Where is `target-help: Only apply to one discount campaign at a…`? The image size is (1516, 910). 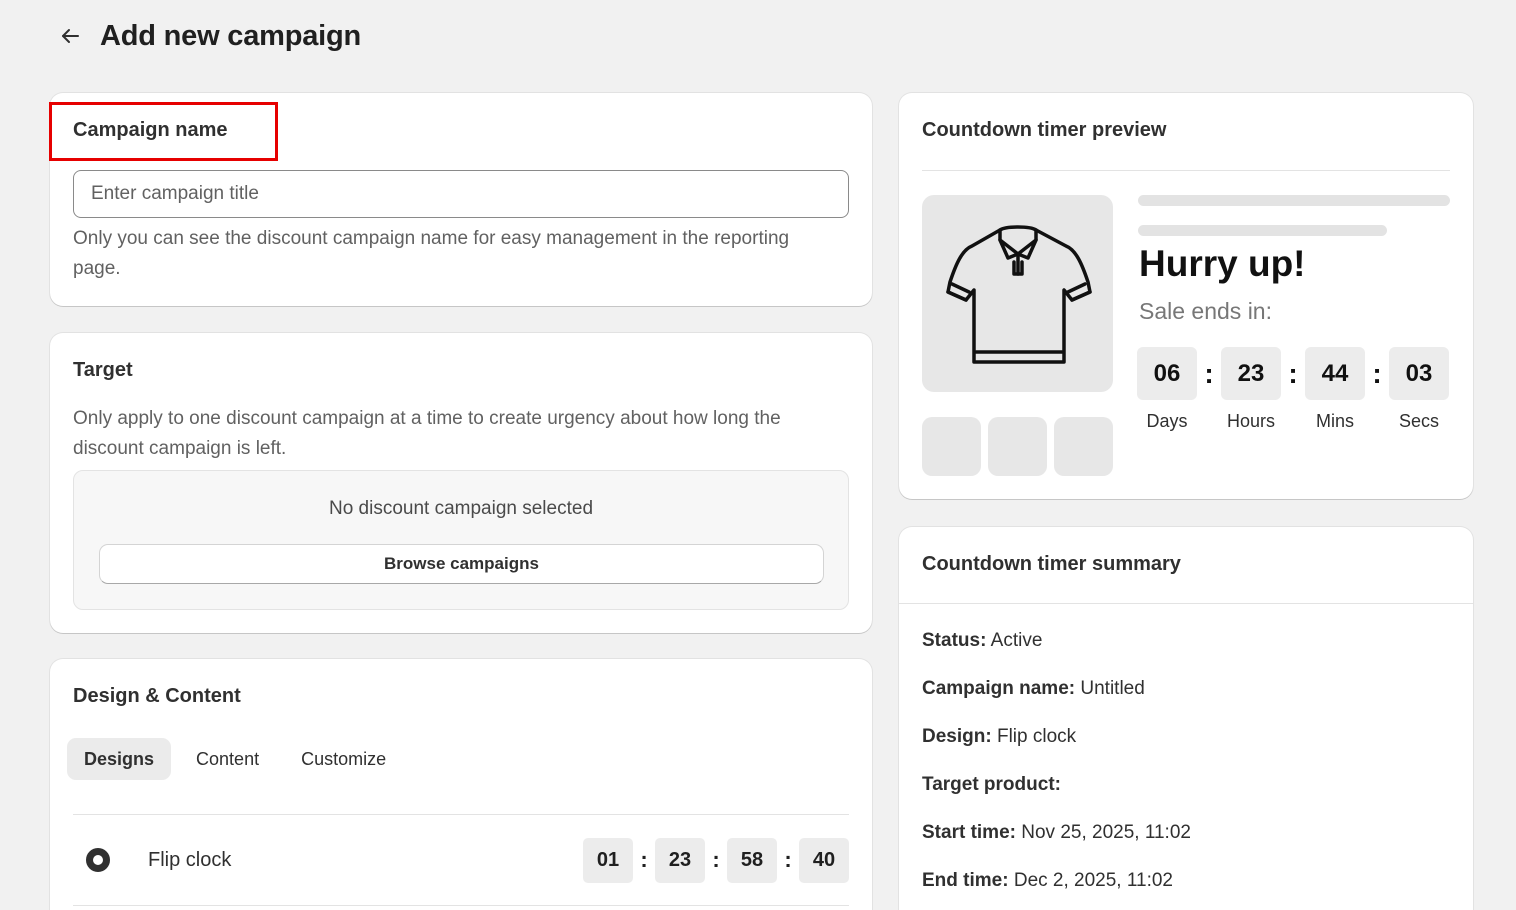
target-help: Only apply to one discount campaign at a… is located at coordinates (427, 433).